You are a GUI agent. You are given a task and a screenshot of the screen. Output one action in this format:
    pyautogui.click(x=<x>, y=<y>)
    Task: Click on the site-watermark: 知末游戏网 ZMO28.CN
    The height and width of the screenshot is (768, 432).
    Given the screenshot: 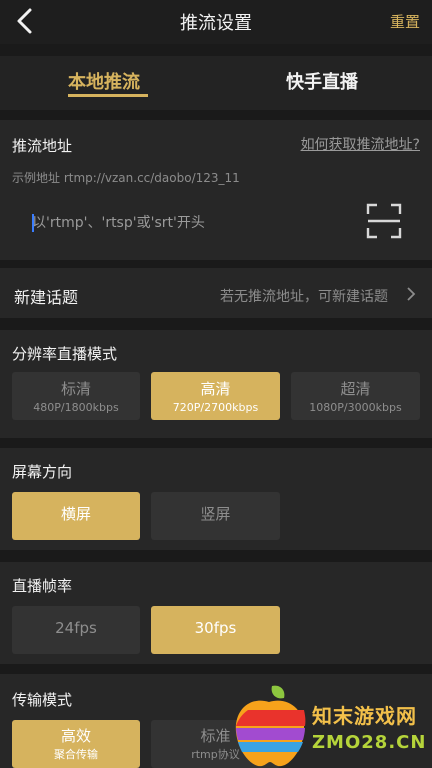 What is the action you would take?
    pyautogui.click(x=332, y=725)
    